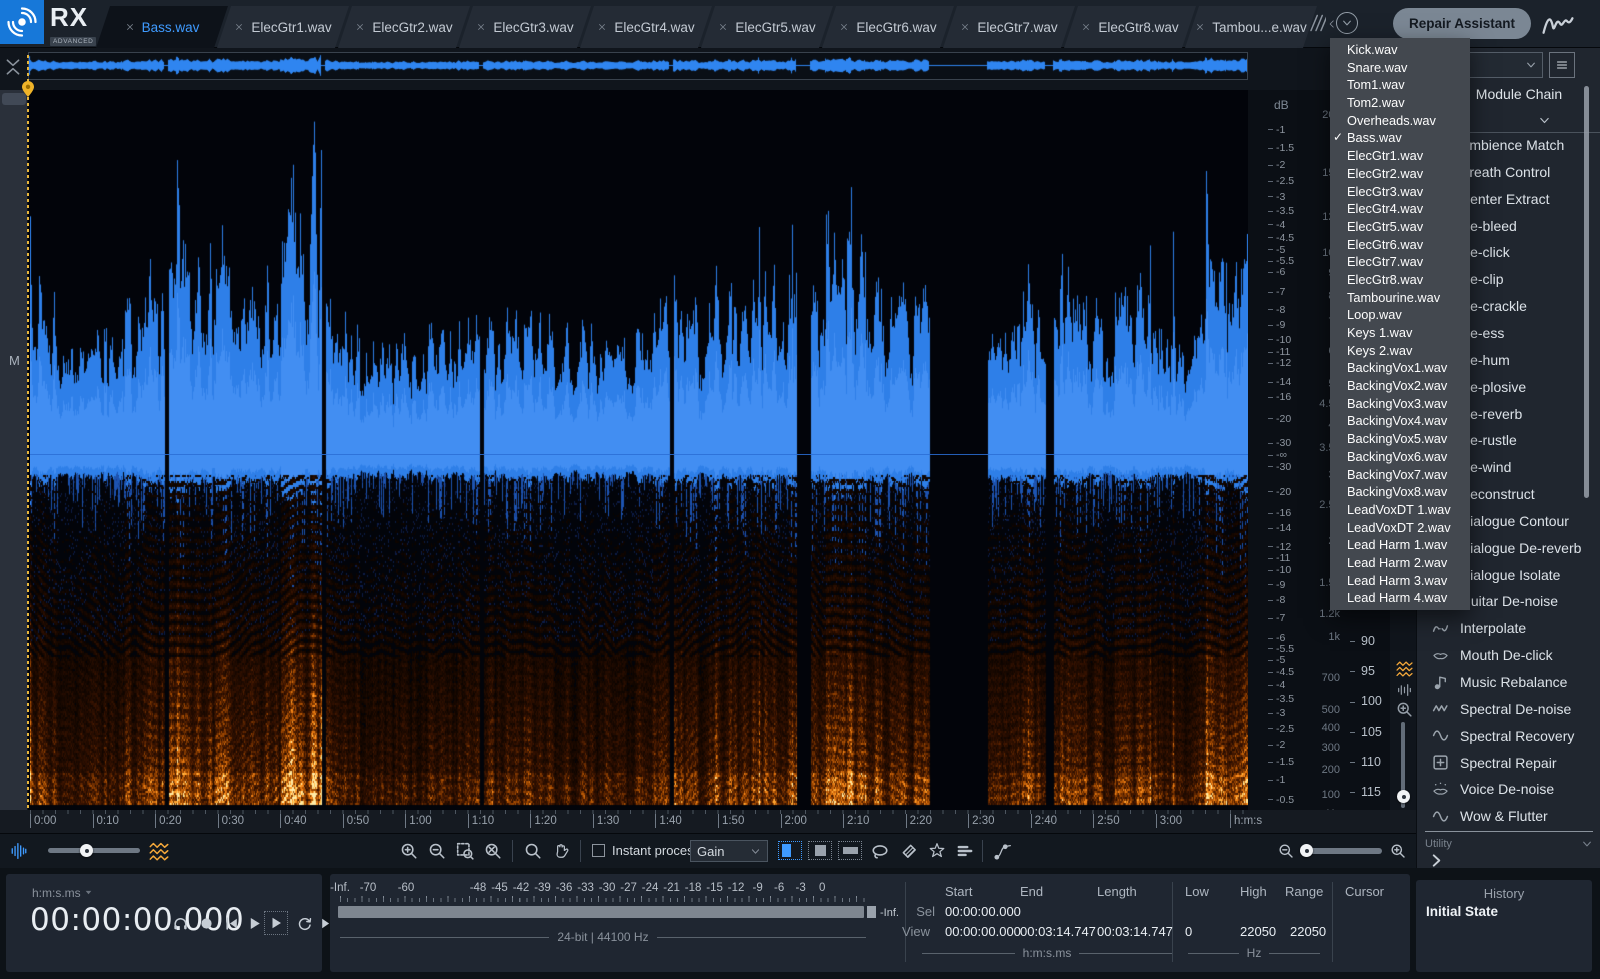  I want to click on file-tab-elecgtr4-wav: ElecGtr4.wav, so click(646, 27).